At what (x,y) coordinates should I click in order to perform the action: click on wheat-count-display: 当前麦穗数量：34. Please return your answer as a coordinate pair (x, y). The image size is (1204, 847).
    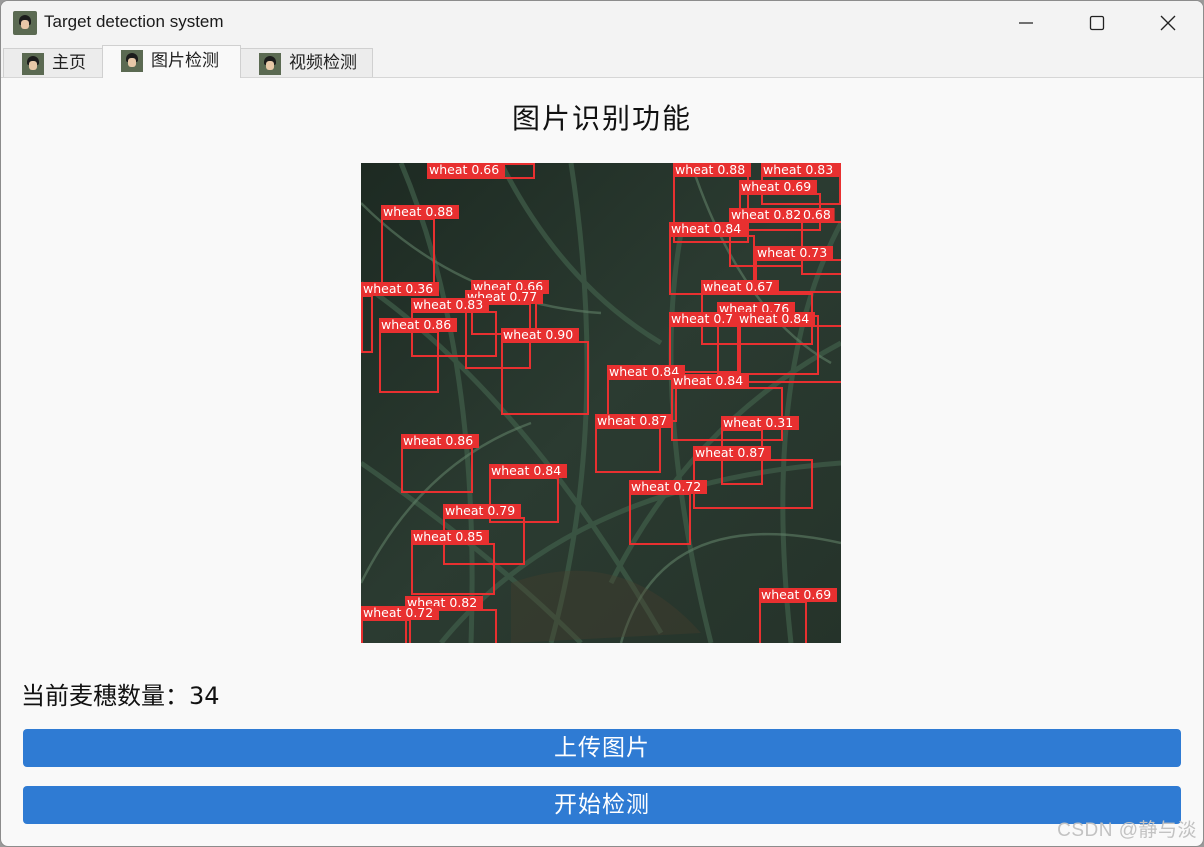
    Looking at the image, I should click on (120, 693).